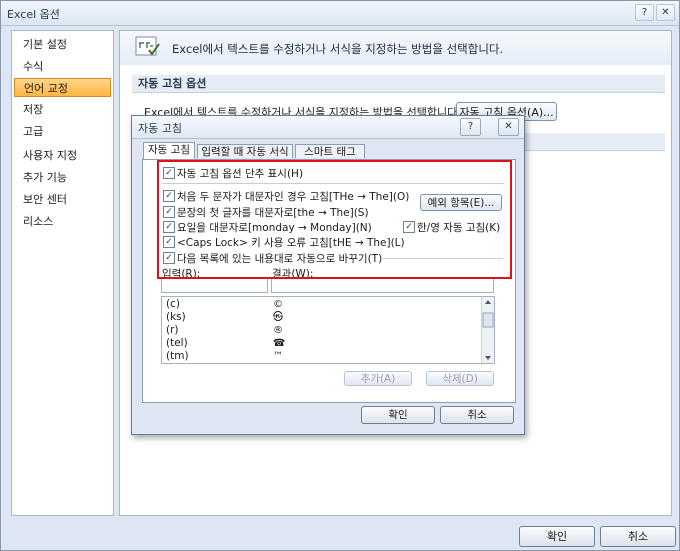  What do you see at coordinates (169, 173) in the screenshot?
I see `show-autocorrect-buttons-checkbox: ✓` at bounding box center [169, 173].